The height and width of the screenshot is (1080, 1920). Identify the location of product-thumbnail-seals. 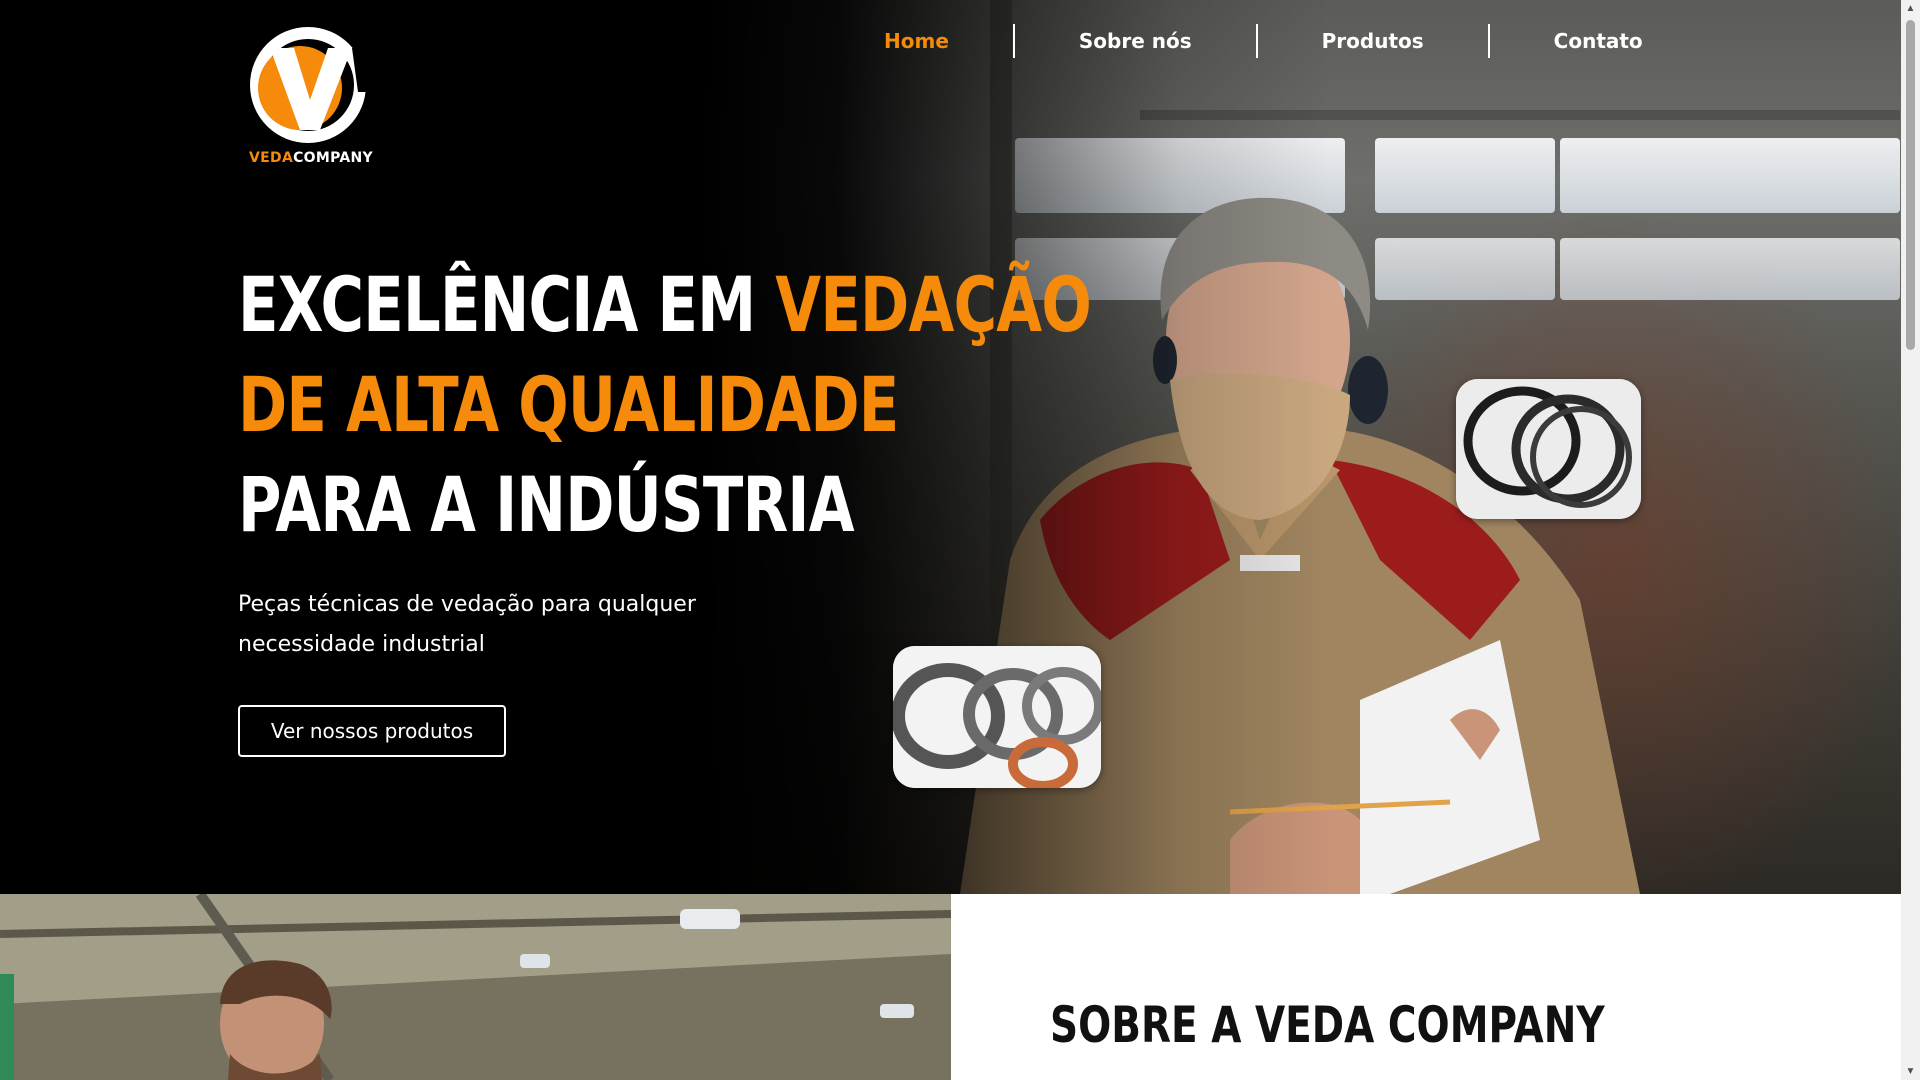
(997, 717).